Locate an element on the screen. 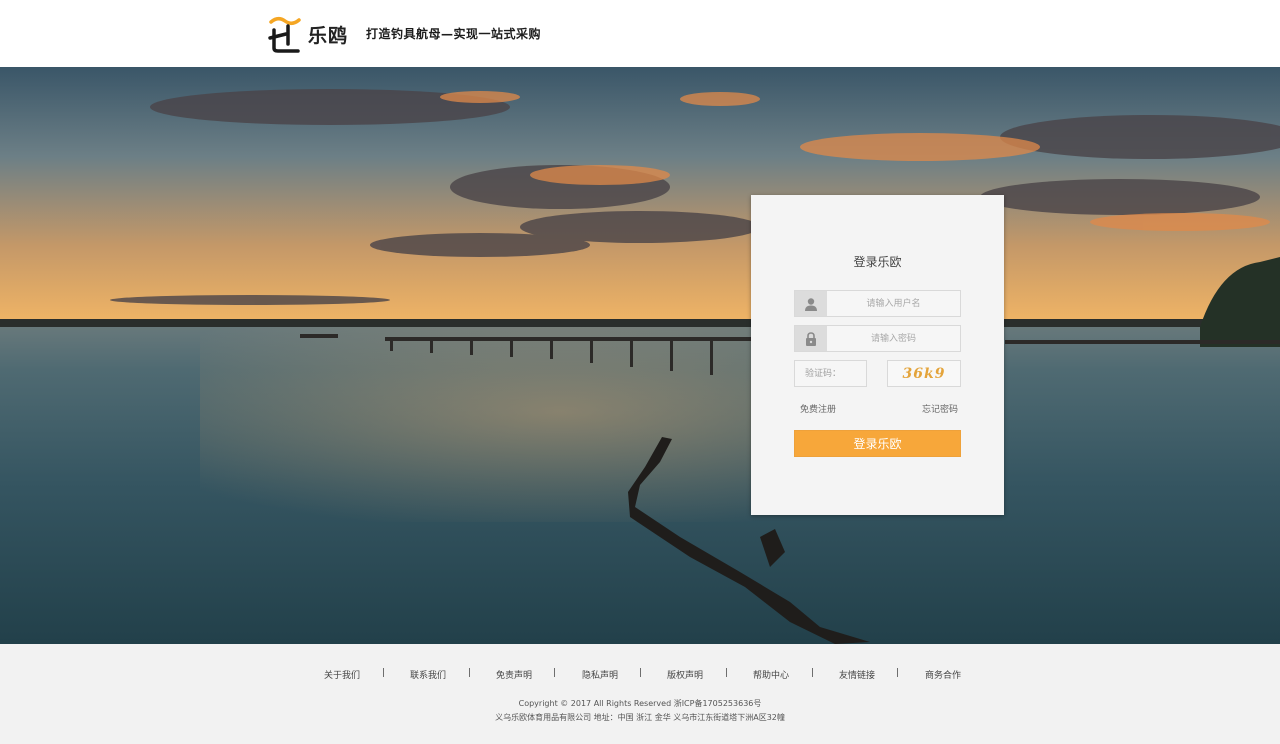  register-link: 免费注册 is located at coordinates (818, 408).